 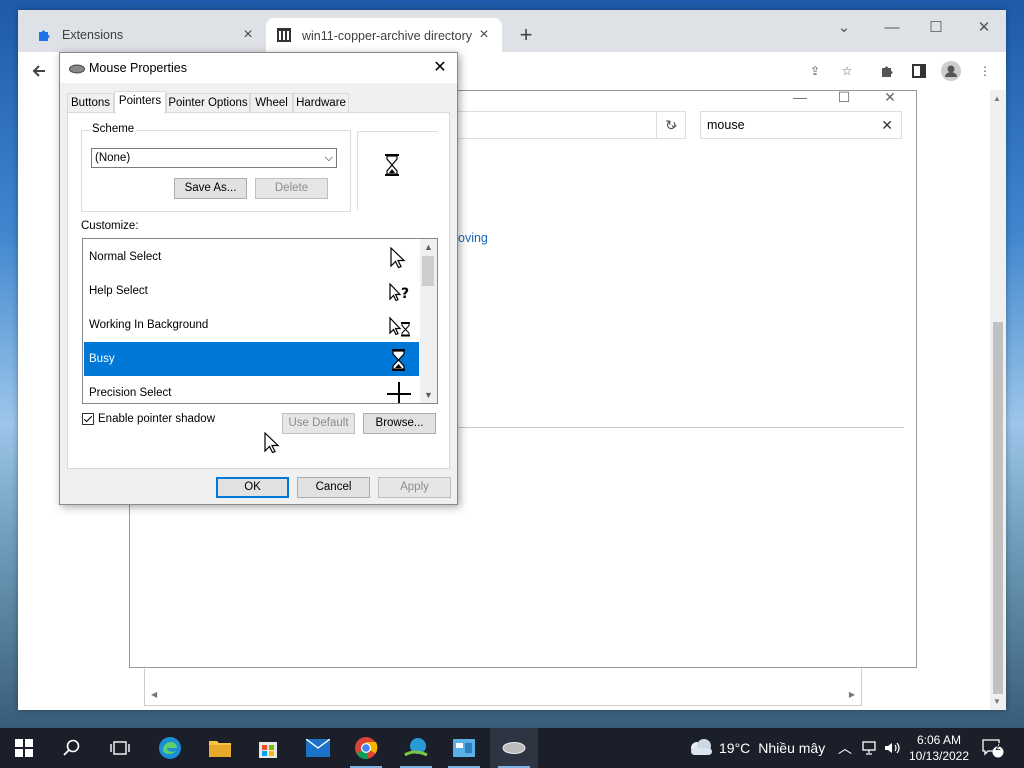 I want to click on pointer-name: Normal Select, so click(x=125, y=257).